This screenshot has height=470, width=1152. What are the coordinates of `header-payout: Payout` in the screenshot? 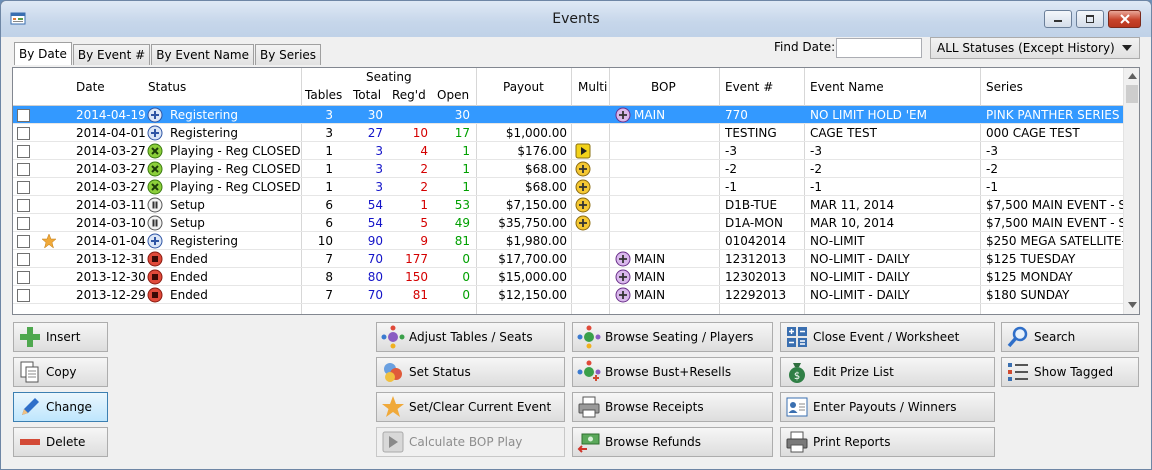 It's located at (523, 87).